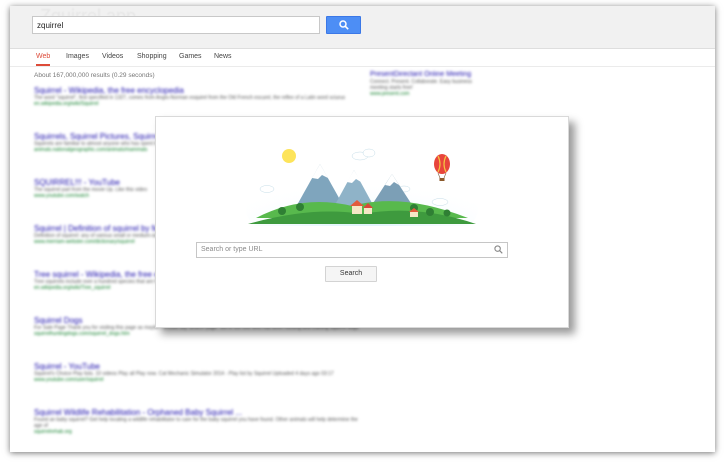 The width and height of the screenshot is (727, 465). I want to click on tab-web: Web, so click(43, 58).